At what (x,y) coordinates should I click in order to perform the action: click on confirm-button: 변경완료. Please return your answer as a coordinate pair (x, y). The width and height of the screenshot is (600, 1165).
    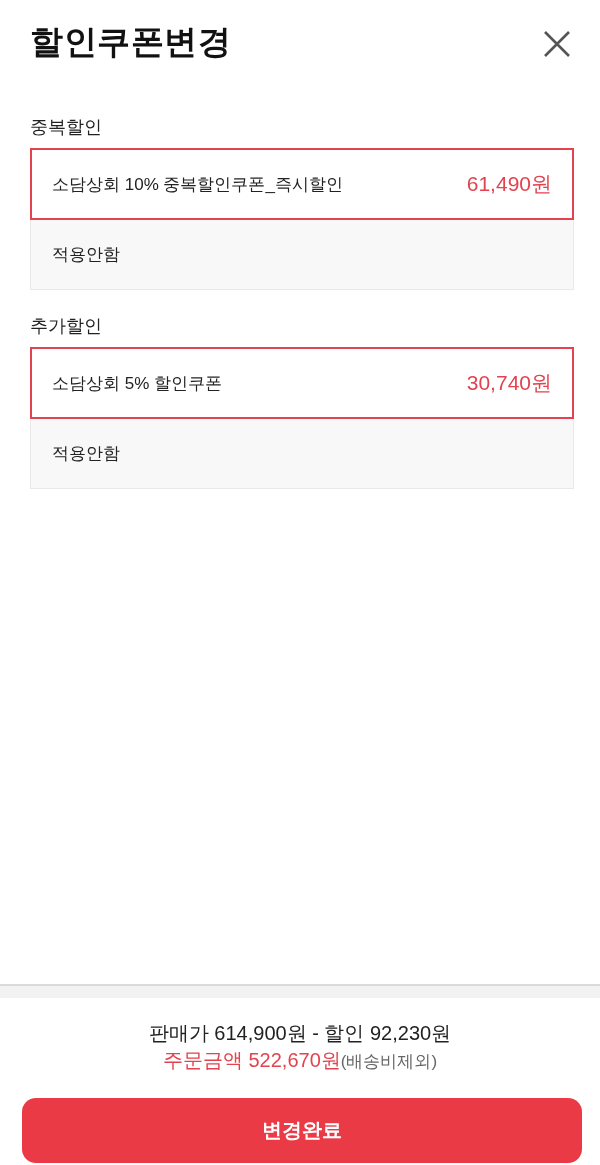
    Looking at the image, I should click on (302, 1130).